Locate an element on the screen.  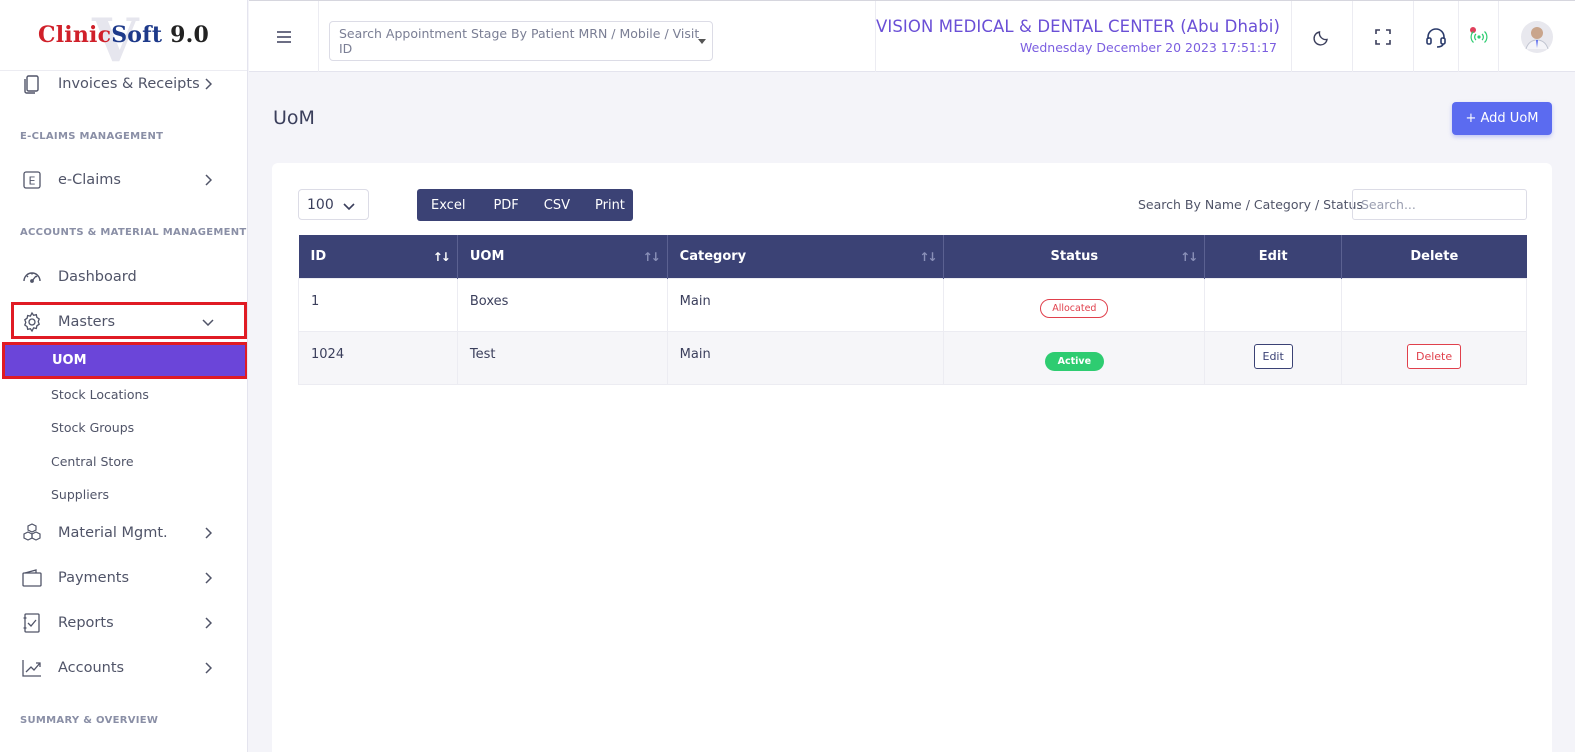
logo: V ClinicSoft 9.0 is located at coordinates (123, 38).